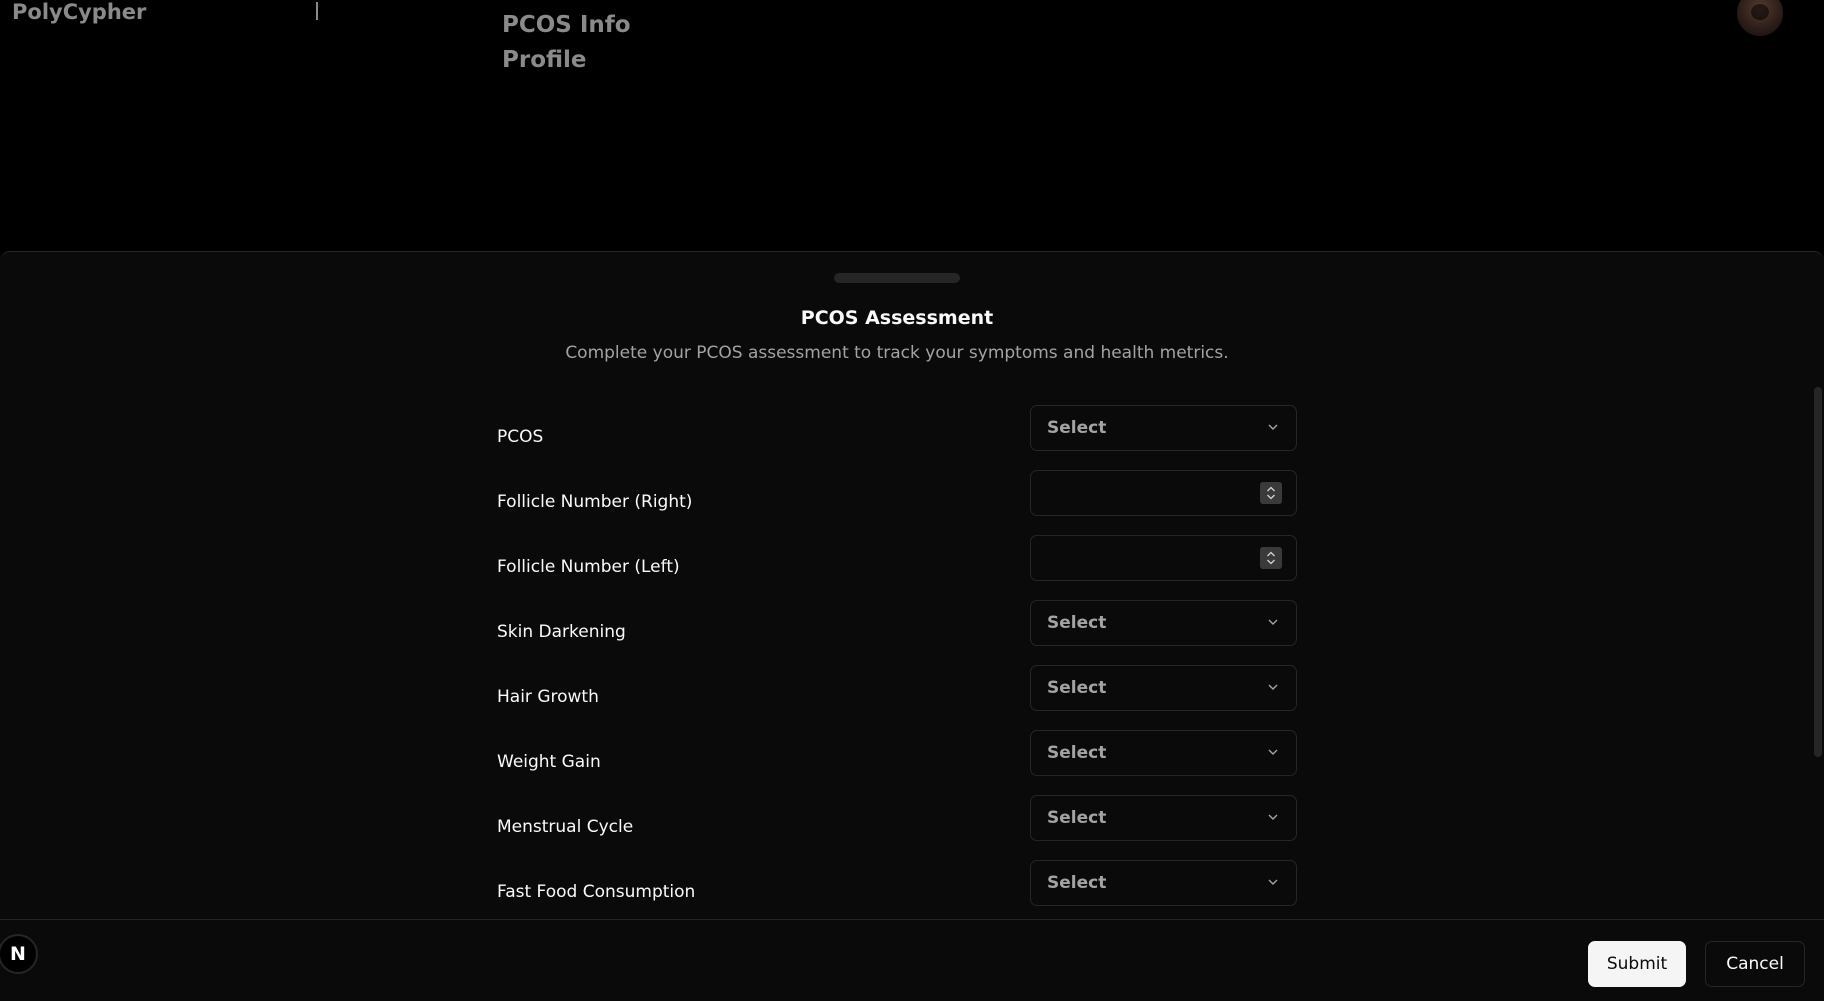  I want to click on brand-logo: PolyCypher, so click(79, 12).